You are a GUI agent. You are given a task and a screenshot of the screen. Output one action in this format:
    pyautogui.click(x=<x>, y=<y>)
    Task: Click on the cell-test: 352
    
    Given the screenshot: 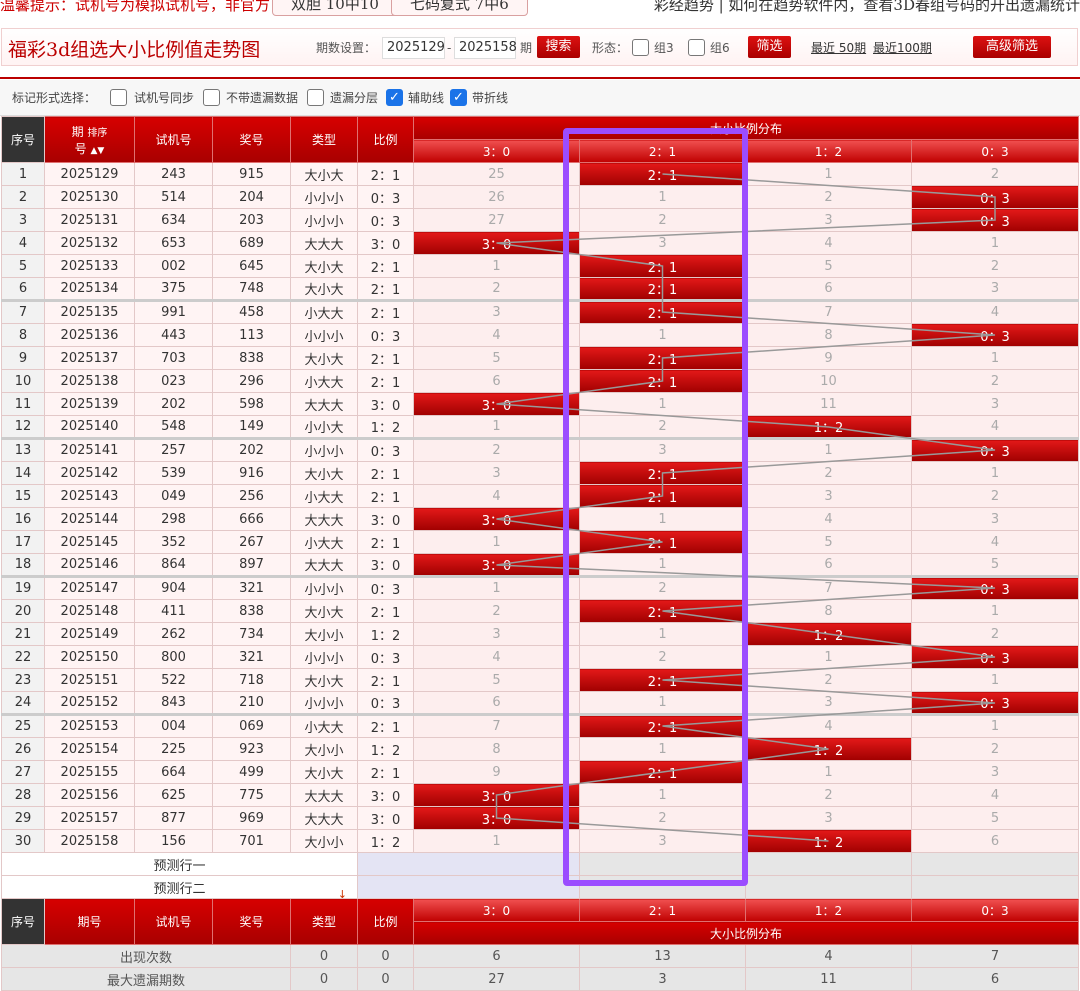 What is the action you would take?
    pyautogui.click(x=173, y=542)
    